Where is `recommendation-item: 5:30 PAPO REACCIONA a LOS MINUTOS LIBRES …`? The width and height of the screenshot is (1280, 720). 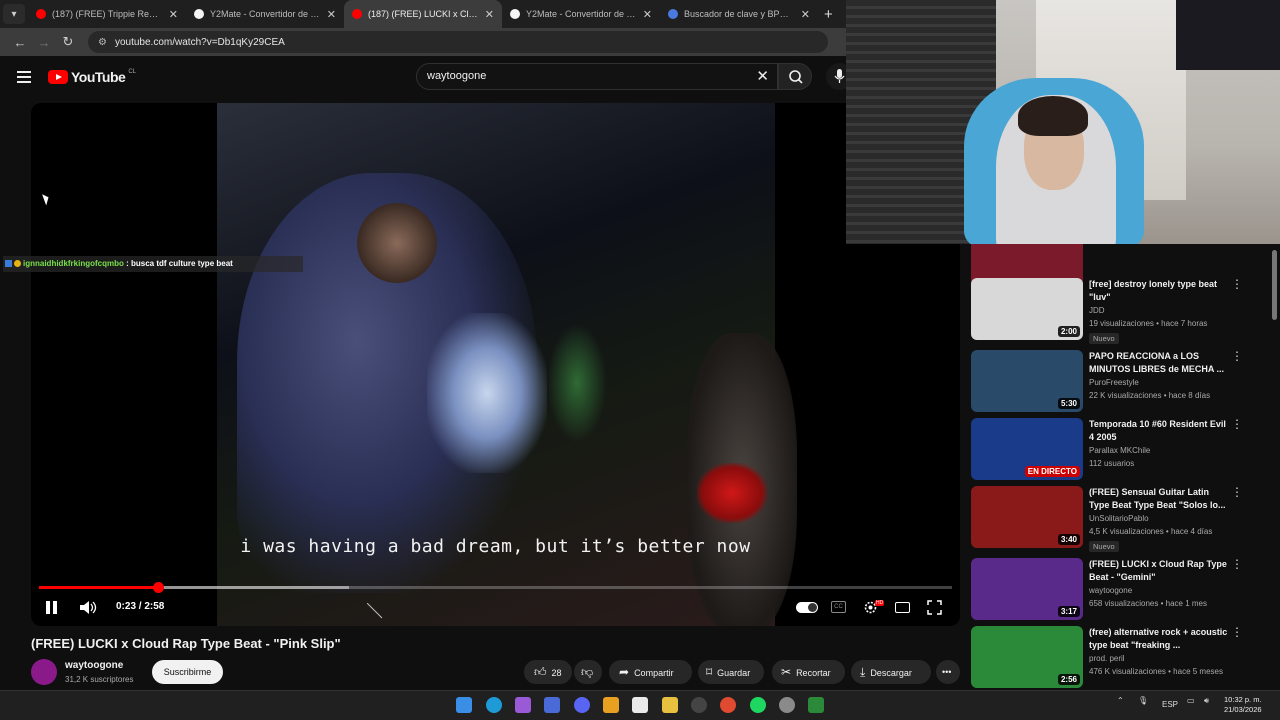
recommendation-item: 5:30 PAPO REACCIONA a LOS MINUTOS LIBRES … is located at coordinates (1120, 383).